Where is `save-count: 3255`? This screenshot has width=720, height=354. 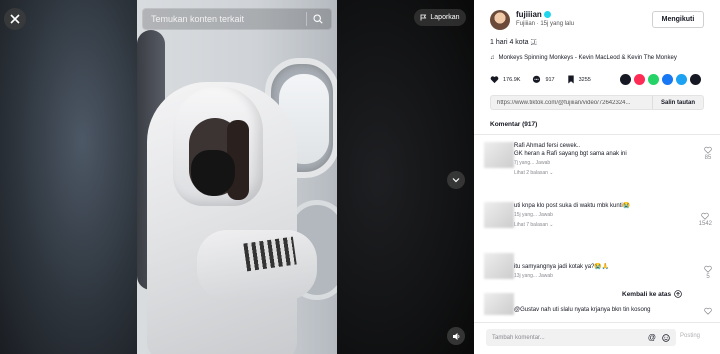
save-count: 3255 is located at coordinates (584, 79).